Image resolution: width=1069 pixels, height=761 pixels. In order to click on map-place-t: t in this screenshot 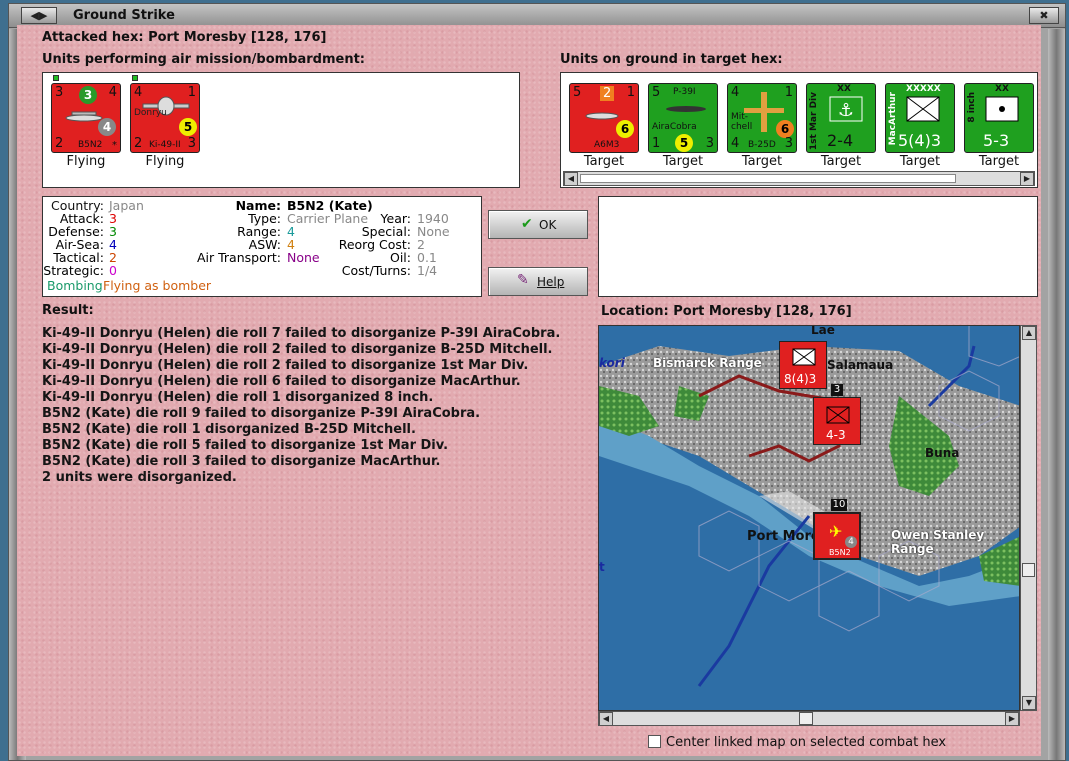, I will do `click(602, 567)`.